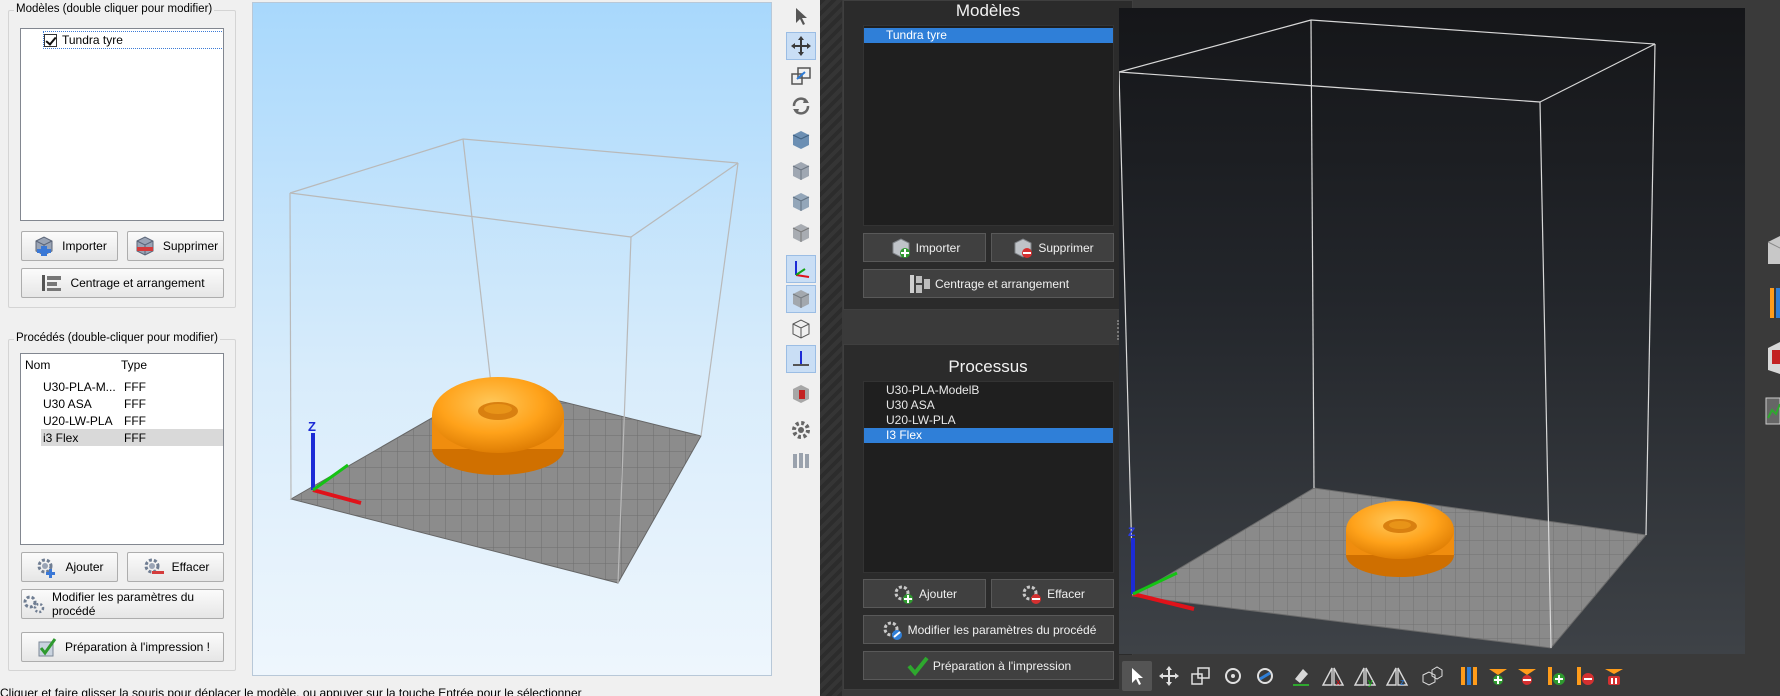  What do you see at coordinates (1002, 629) in the screenshot?
I see `dark-edit-process-label: Modifier les paramètres du procédé` at bounding box center [1002, 629].